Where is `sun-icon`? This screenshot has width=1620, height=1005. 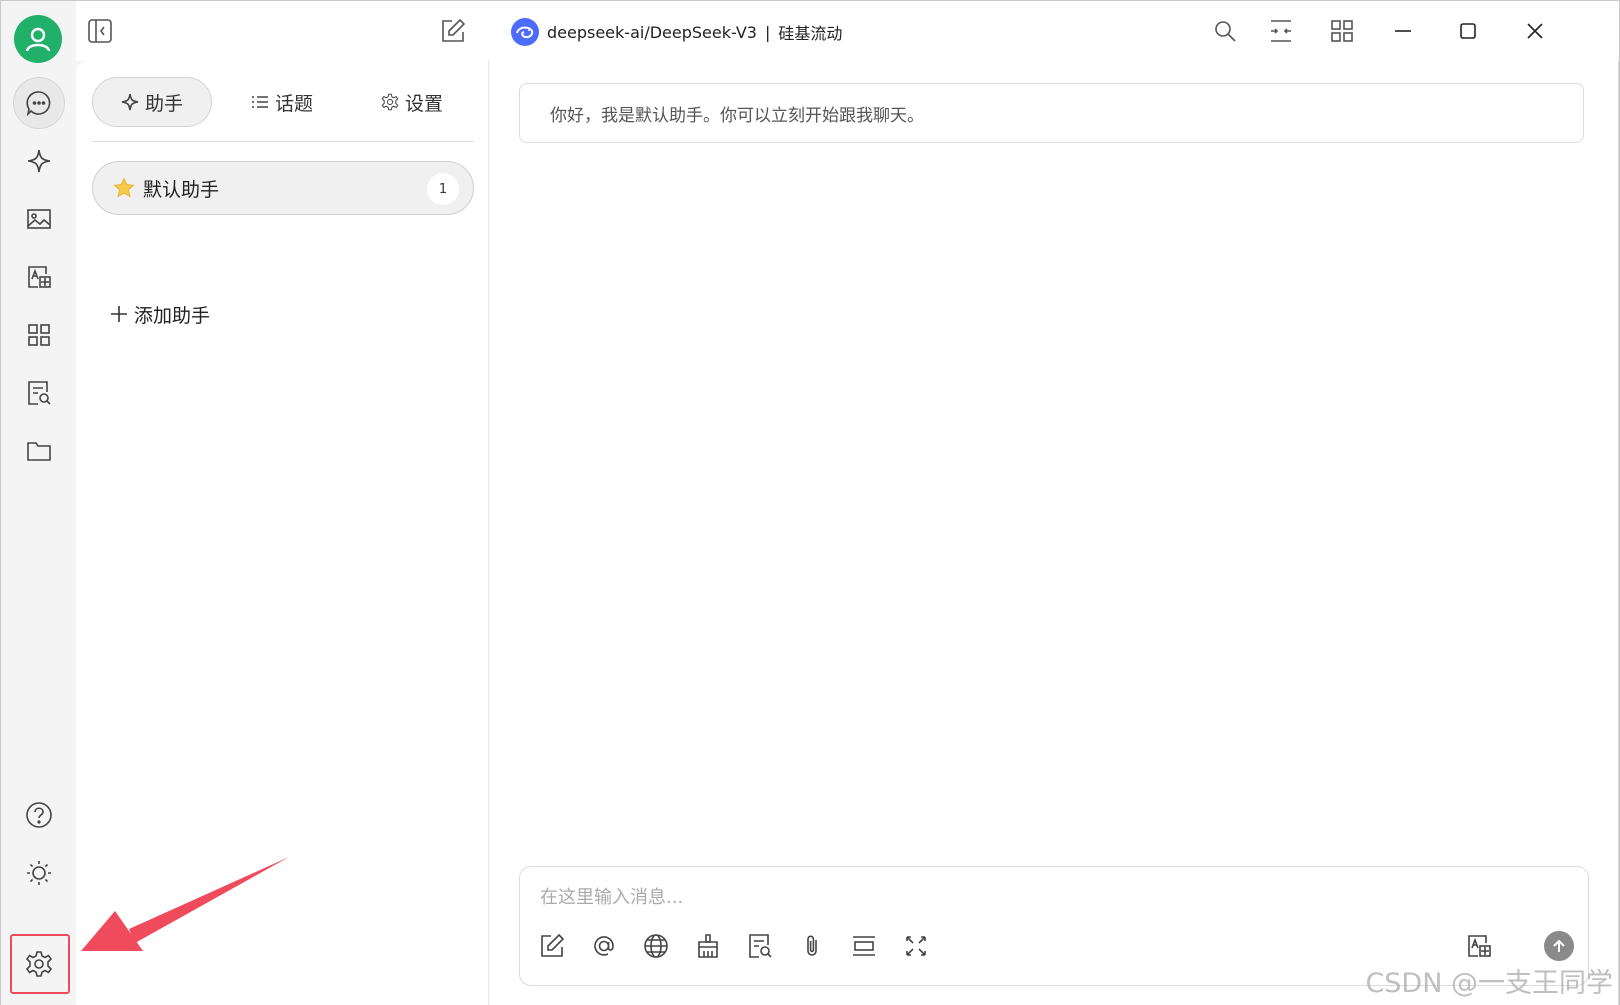 sun-icon is located at coordinates (39, 873).